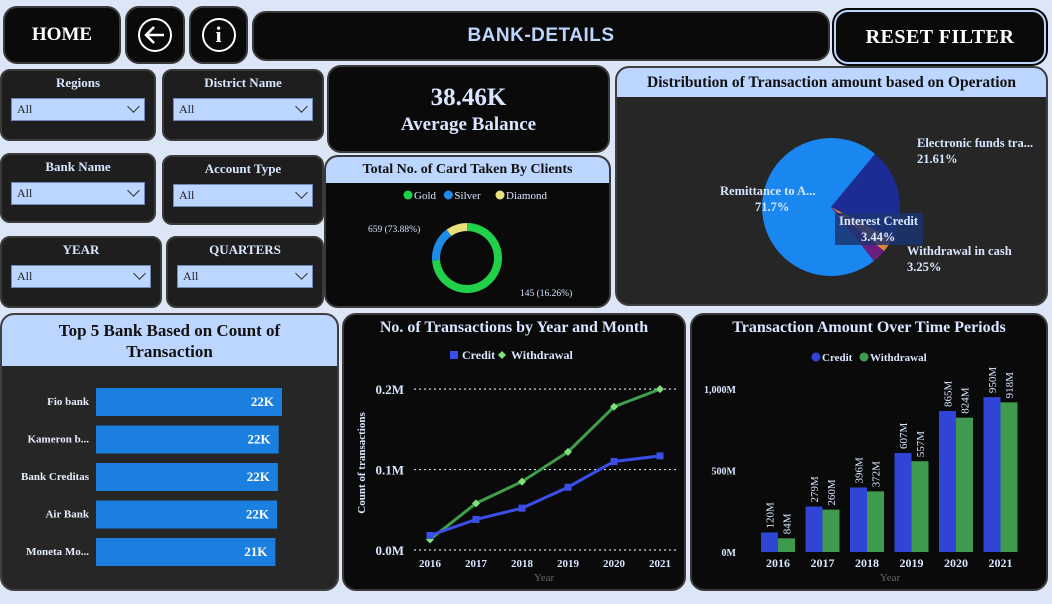  What do you see at coordinates (78, 82) in the screenshot?
I see `slicer-label: Regions` at bounding box center [78, 82].